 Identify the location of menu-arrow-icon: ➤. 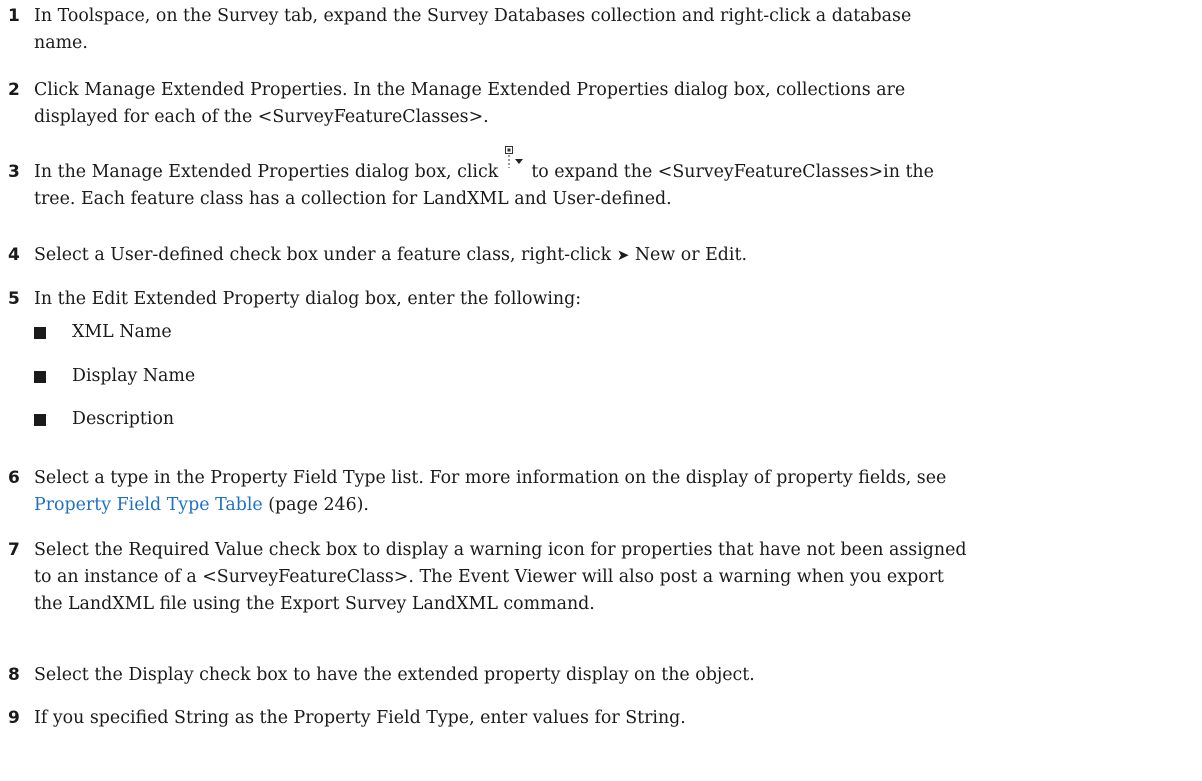
(623, 255).